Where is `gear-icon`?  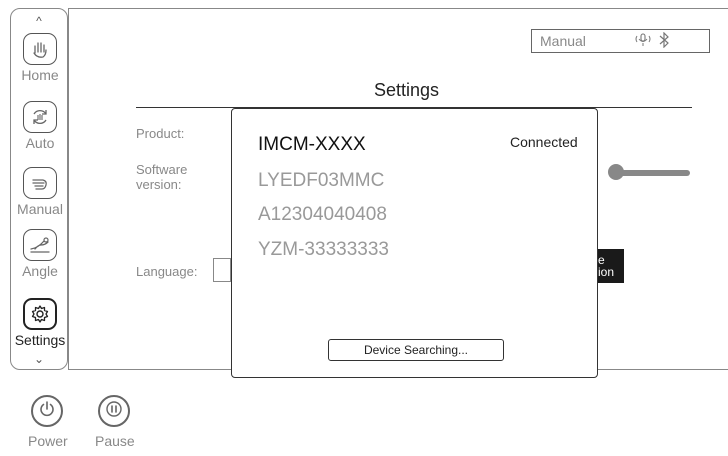
gear-icon is located at coordinates (40, 314).